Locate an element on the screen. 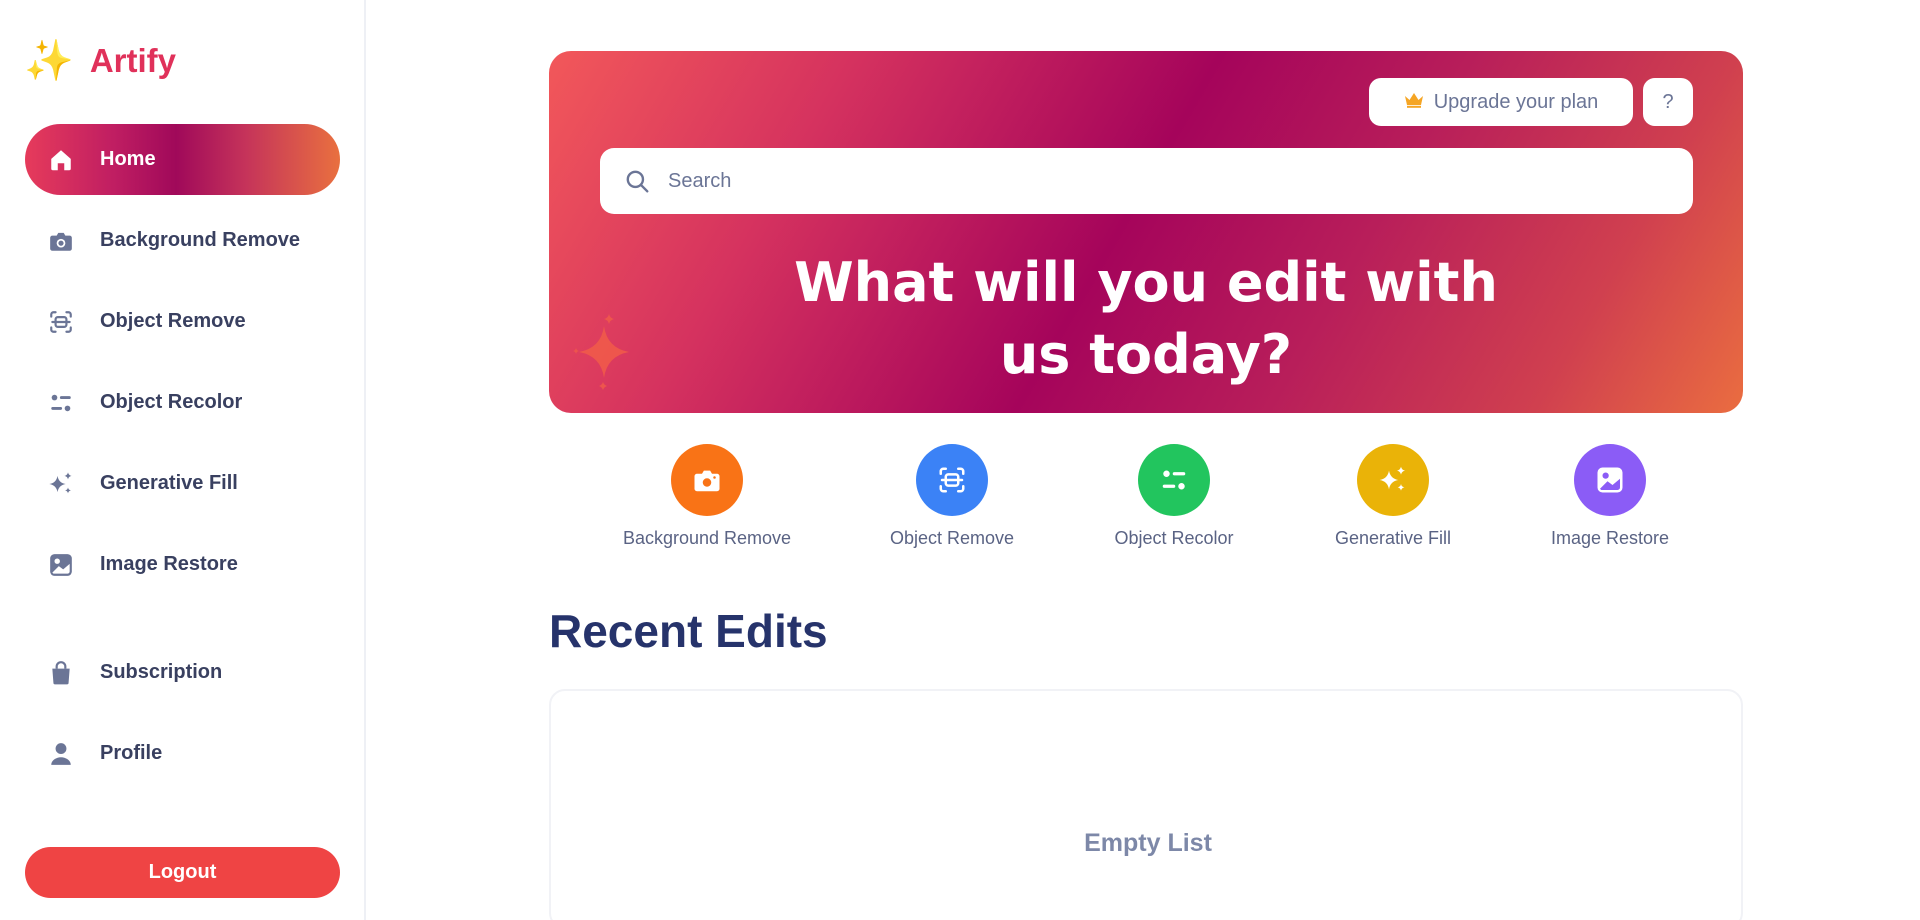 This screenshot has width=1920, height=920. sidebar-item-label: Object Remove is located at coordinates (173, 321).